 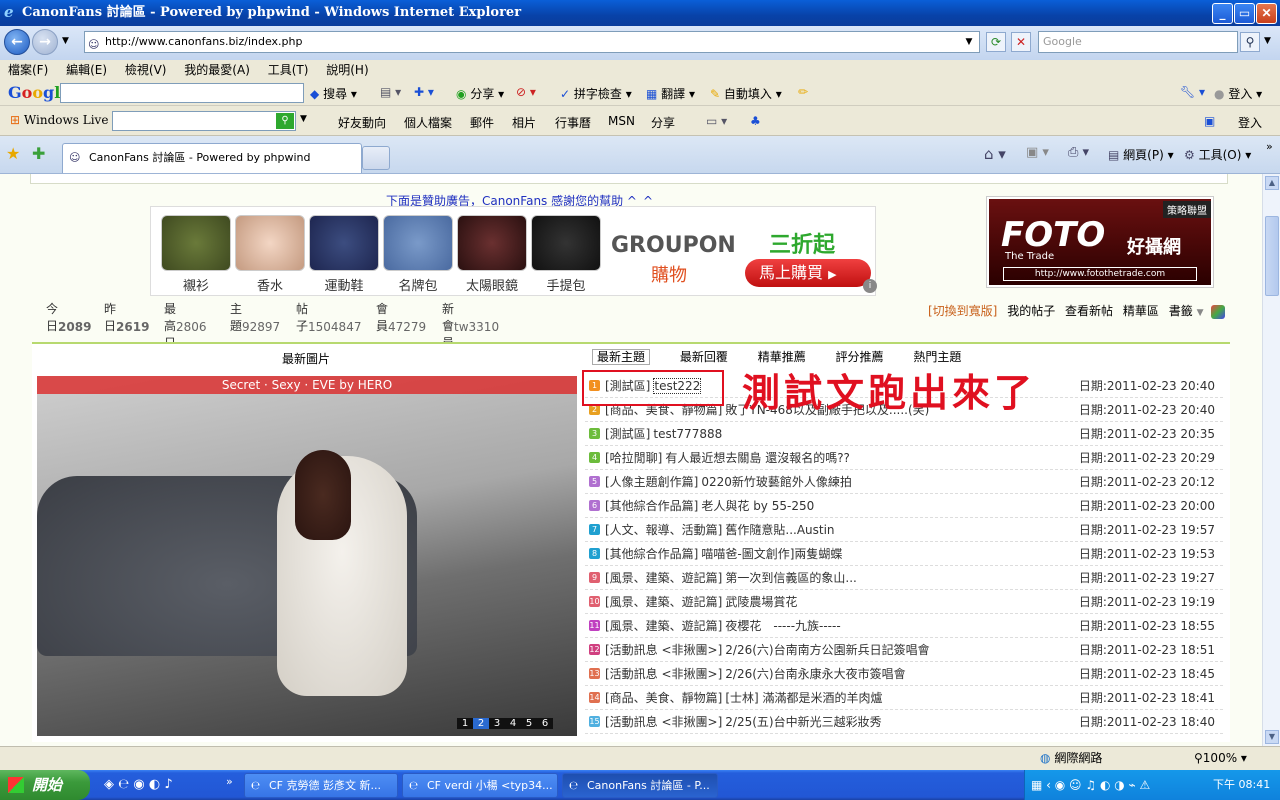 I want to click on menu-favorites: 我的最愛(A), so click(x=217, y=70).